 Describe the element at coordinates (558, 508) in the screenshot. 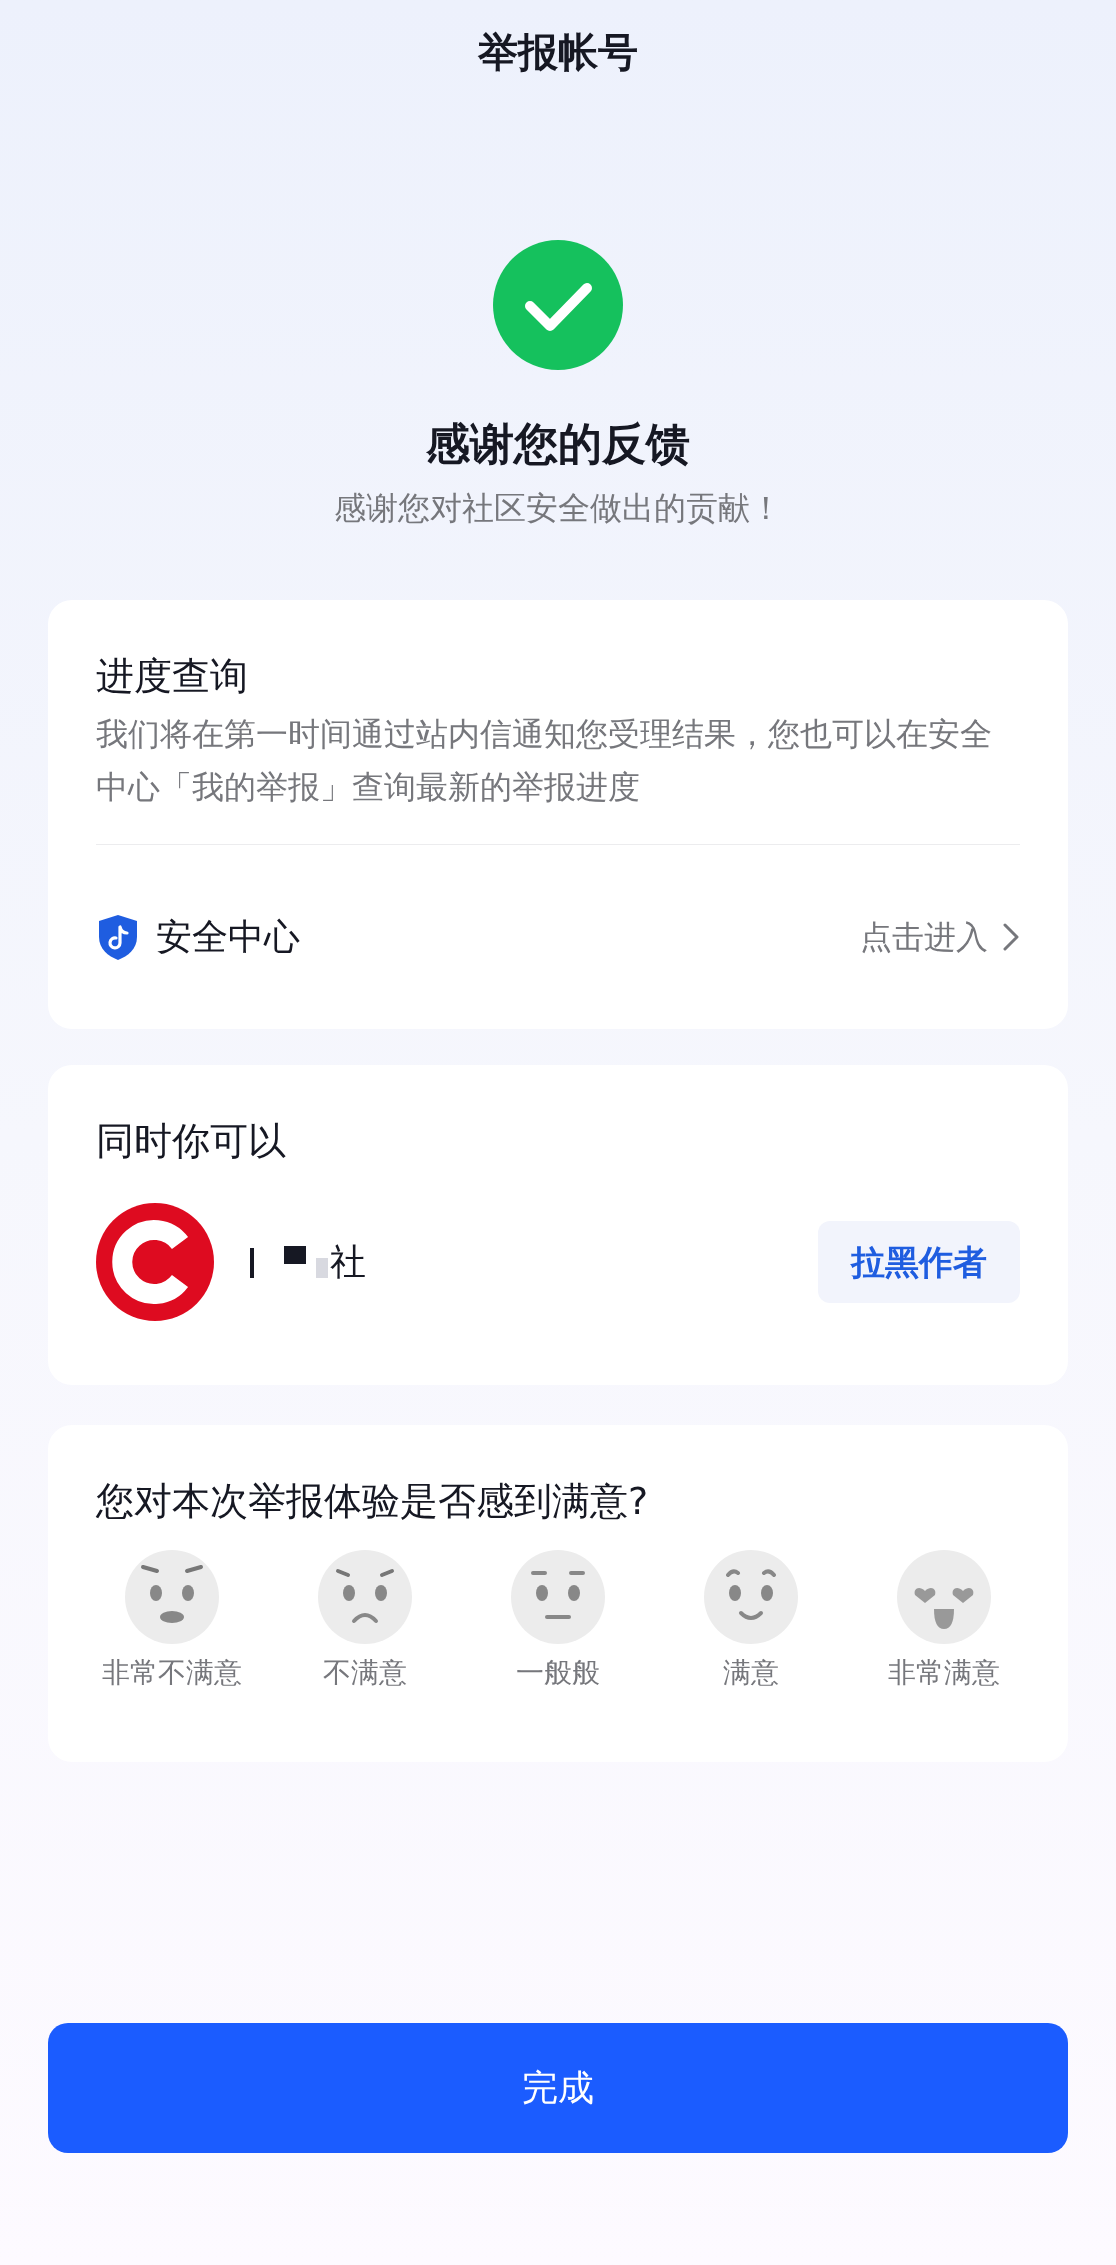

I see `result-subtitle: 感谢您对社区安全做出的贡献！` at that location.